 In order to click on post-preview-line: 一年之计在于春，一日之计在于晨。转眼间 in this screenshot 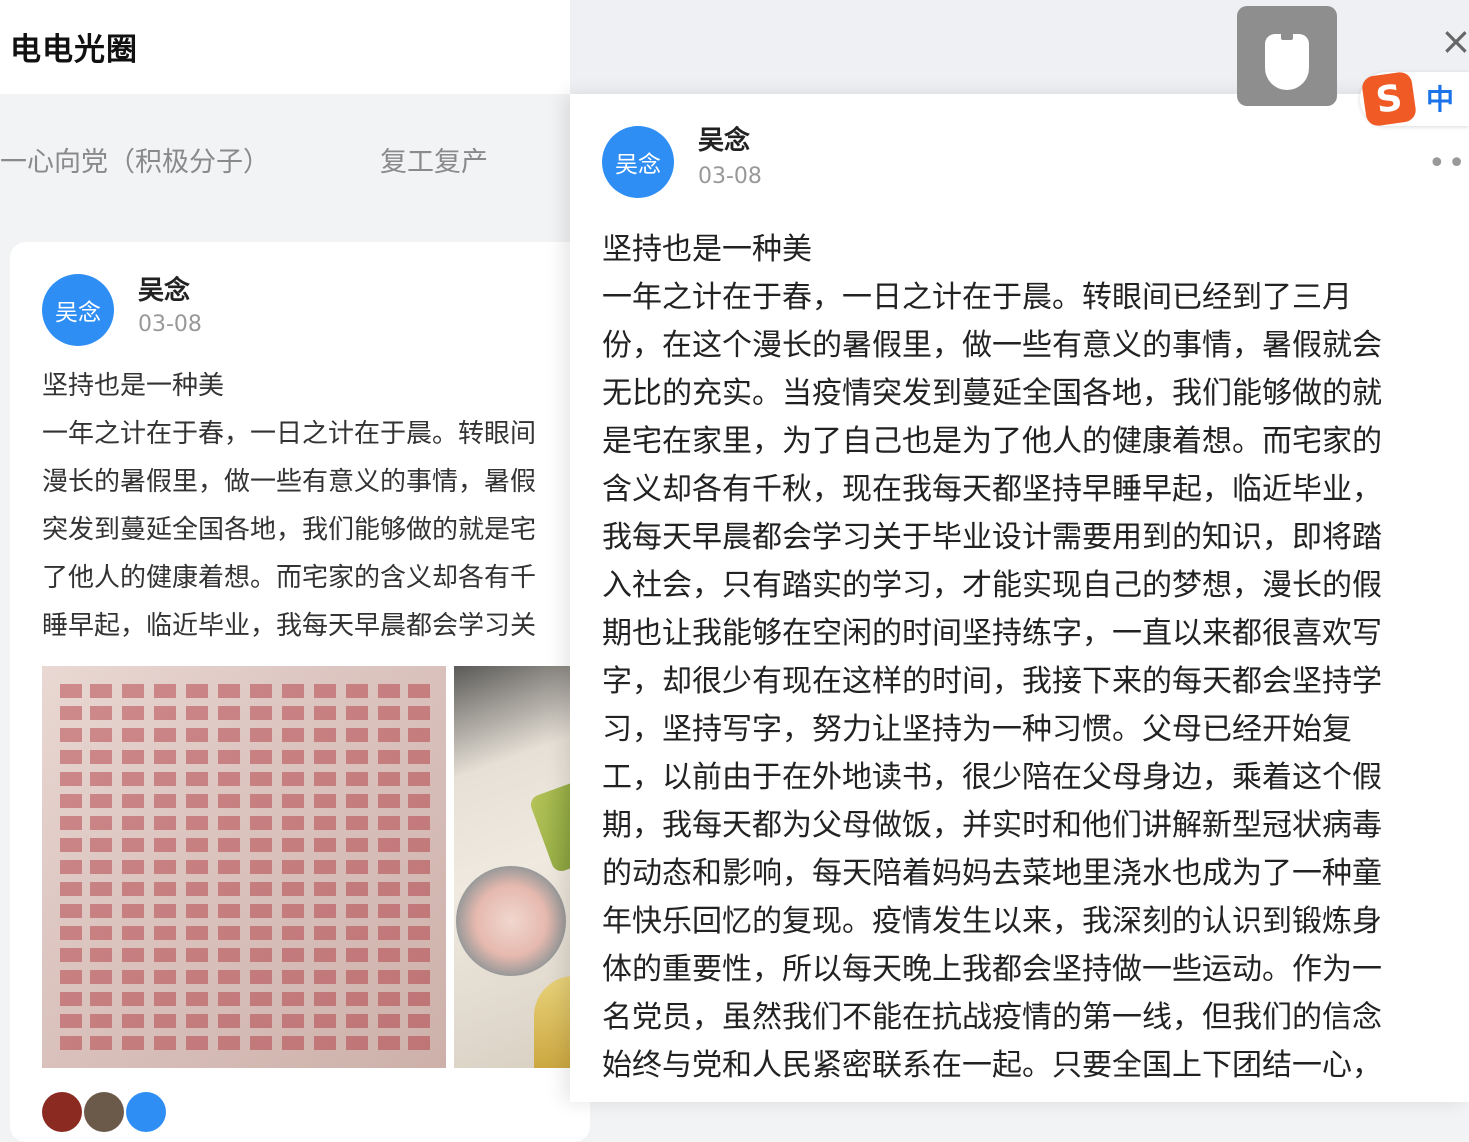, I will do `click(289, 434)`.